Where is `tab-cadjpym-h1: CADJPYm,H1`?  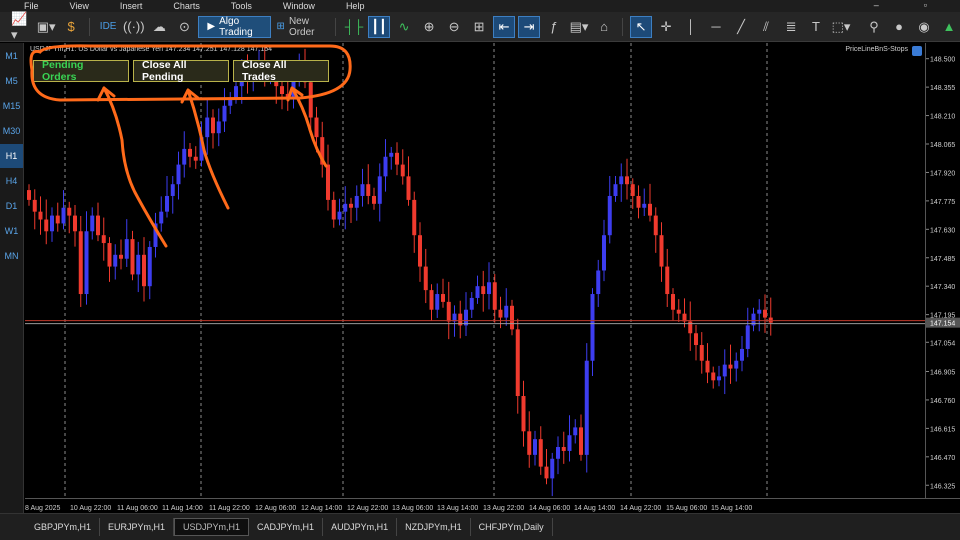 tab-cadjpym-h1: CADJPYm,H1 is located at coordinates (286, 527).